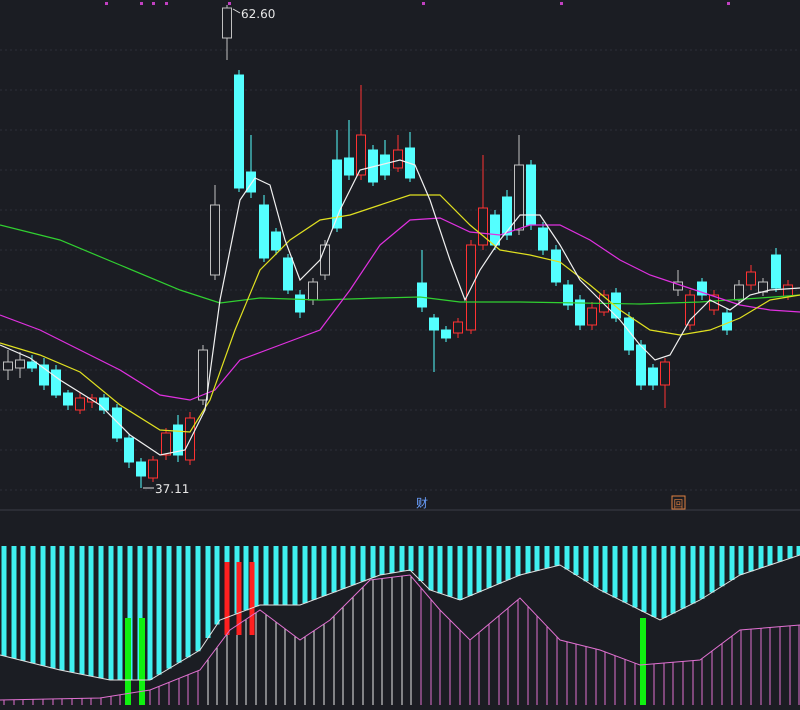 The image size is (800, 710). I want to click on event-marker: 回, so click(679, 503).